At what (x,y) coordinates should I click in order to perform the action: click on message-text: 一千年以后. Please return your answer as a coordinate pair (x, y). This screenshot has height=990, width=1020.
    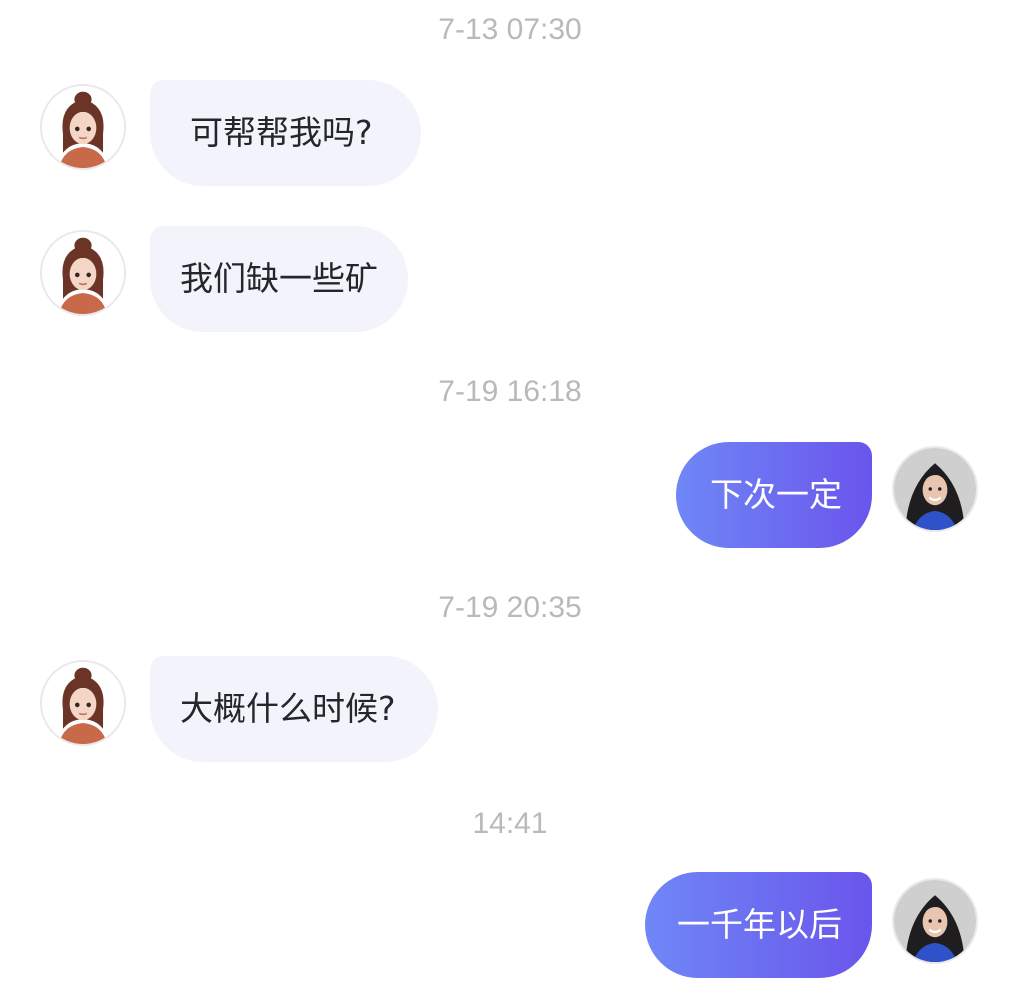
    Looking at the image, I should click on (759, 924).